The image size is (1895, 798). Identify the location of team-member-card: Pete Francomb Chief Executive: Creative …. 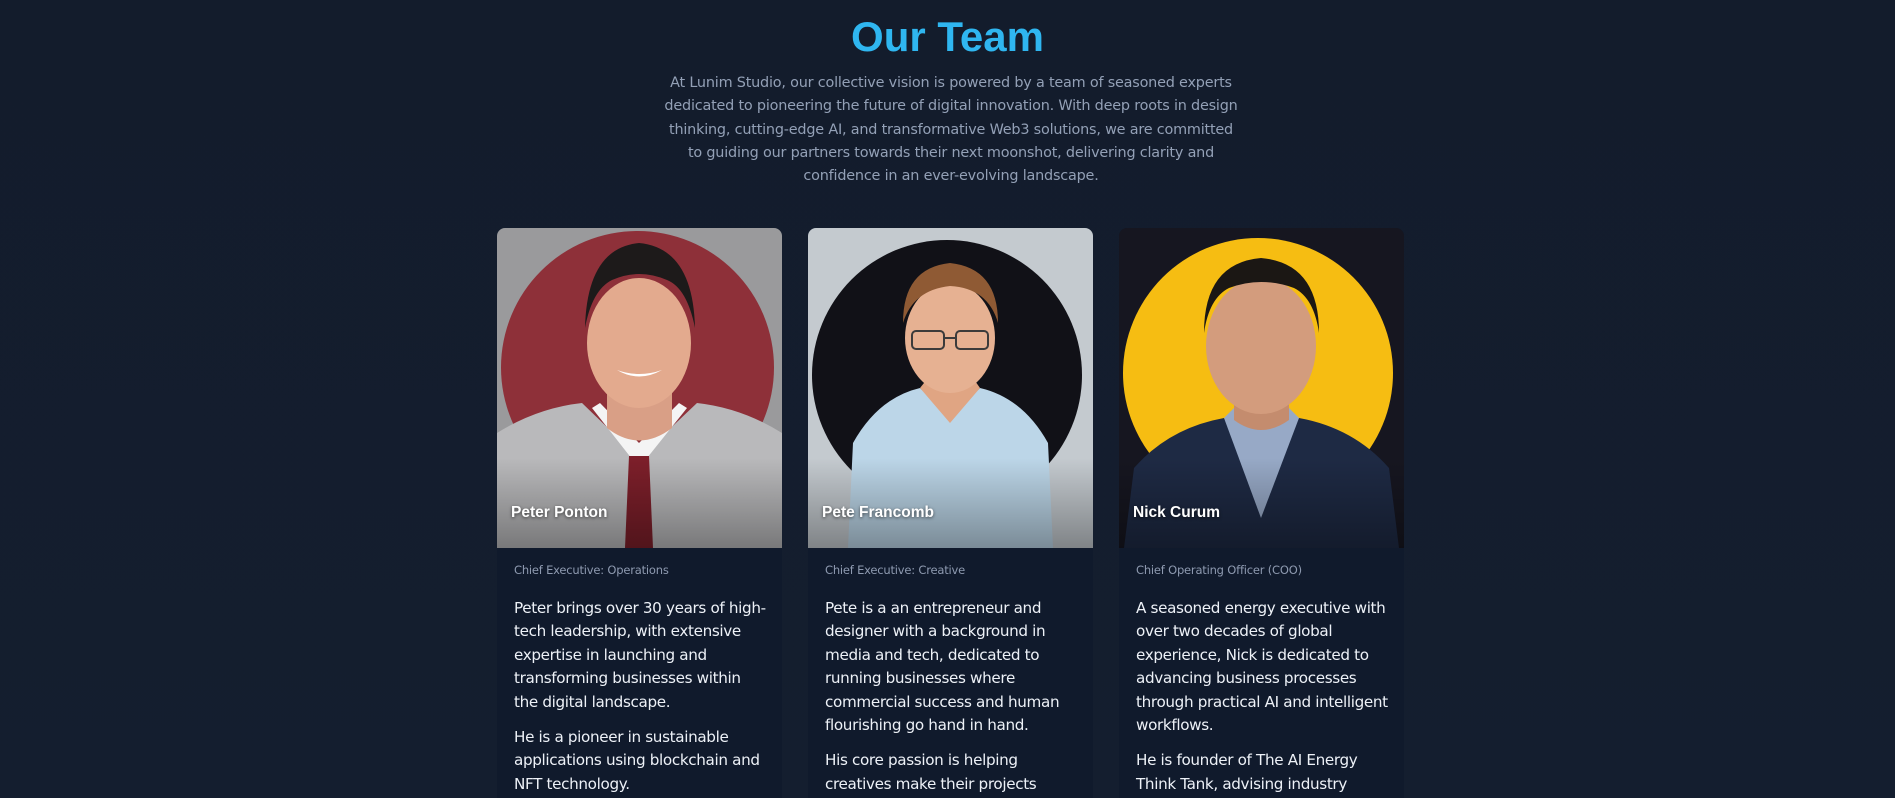
(950, 513).